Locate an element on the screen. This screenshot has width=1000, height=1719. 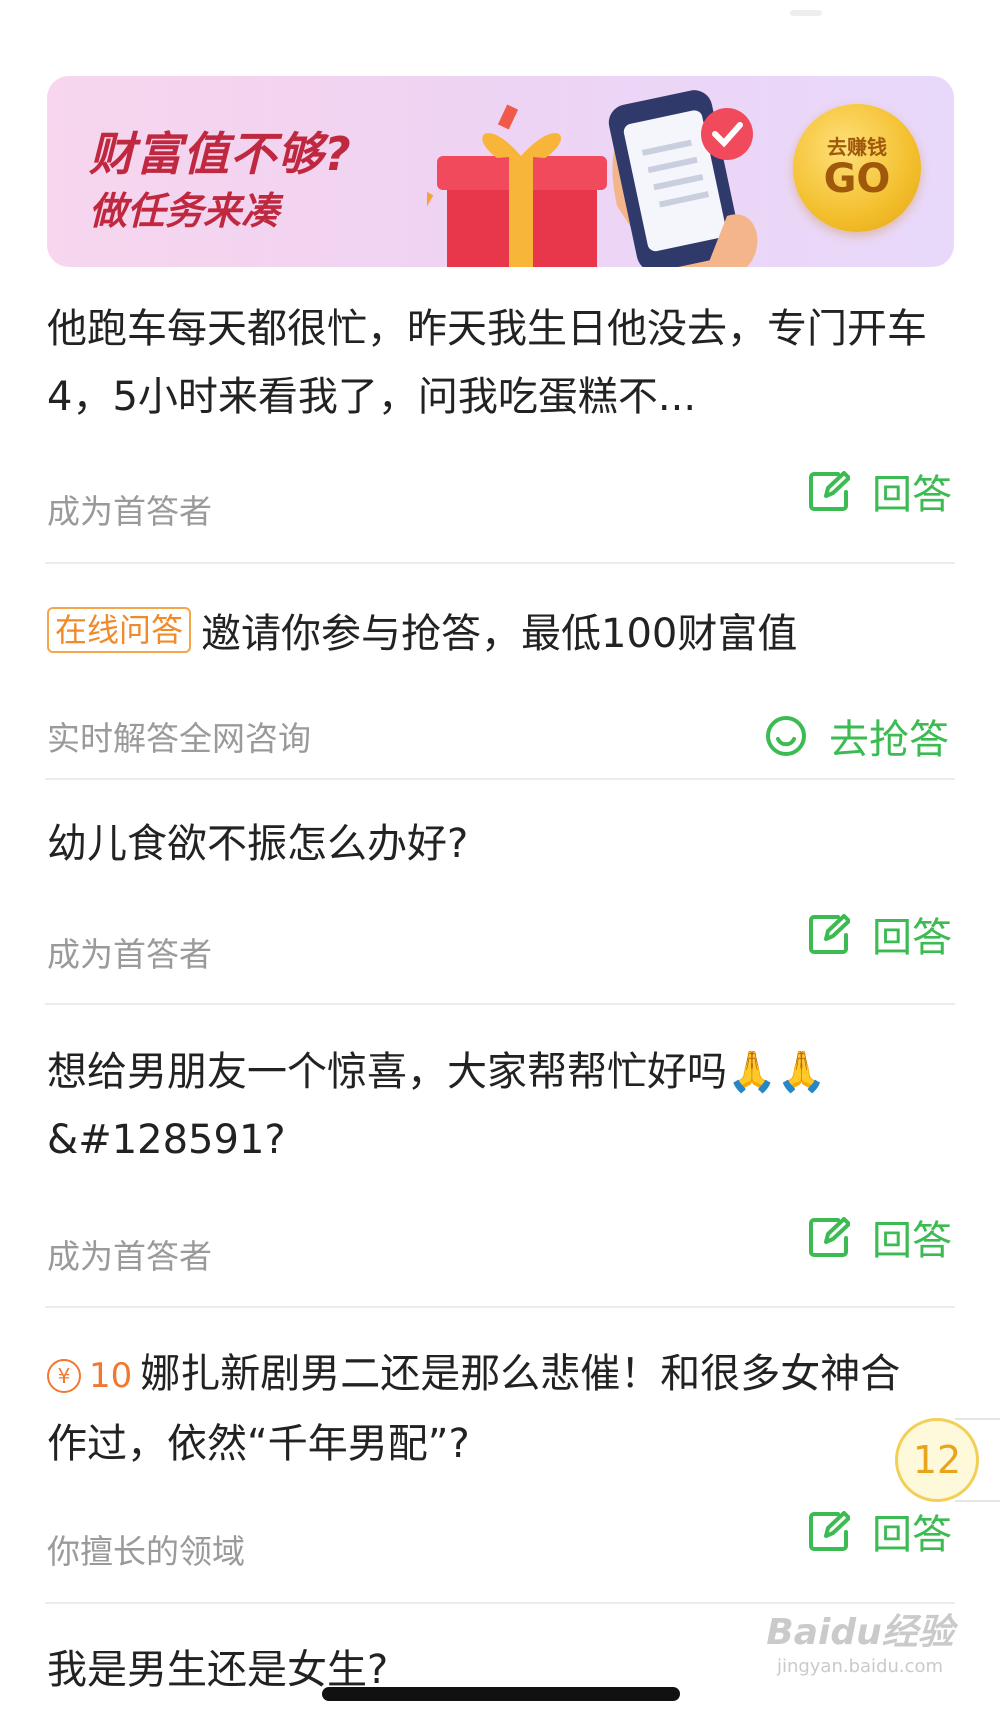
earn-wealth-banner: 财富值不够? 做任务来凑 去赚钱 GO is located at coordinates (500, 171).